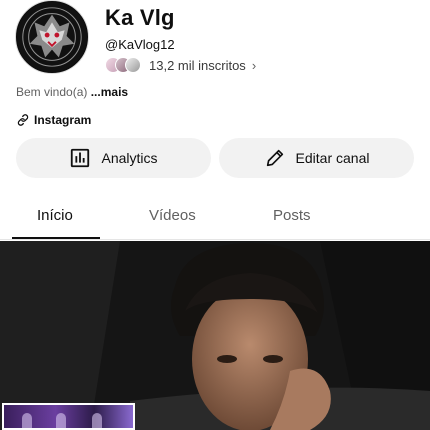 This screenshot has width=430, height=430. I want to click on channel-tabs: Início Vídeos Posts, so click(215, 218).